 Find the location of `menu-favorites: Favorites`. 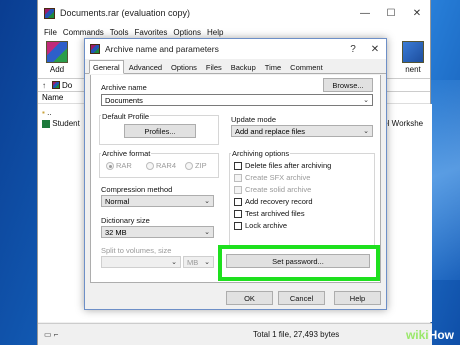

menu-favorites: Favorites is located at coordinates (150, 32).